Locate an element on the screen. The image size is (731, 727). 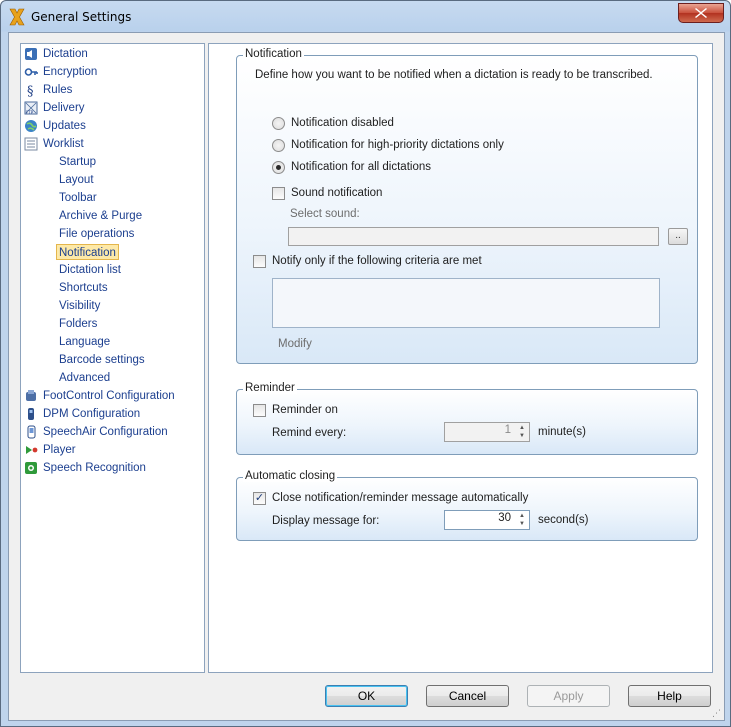
remind-every-label: Remind every: is located at coordinates (309, 433).